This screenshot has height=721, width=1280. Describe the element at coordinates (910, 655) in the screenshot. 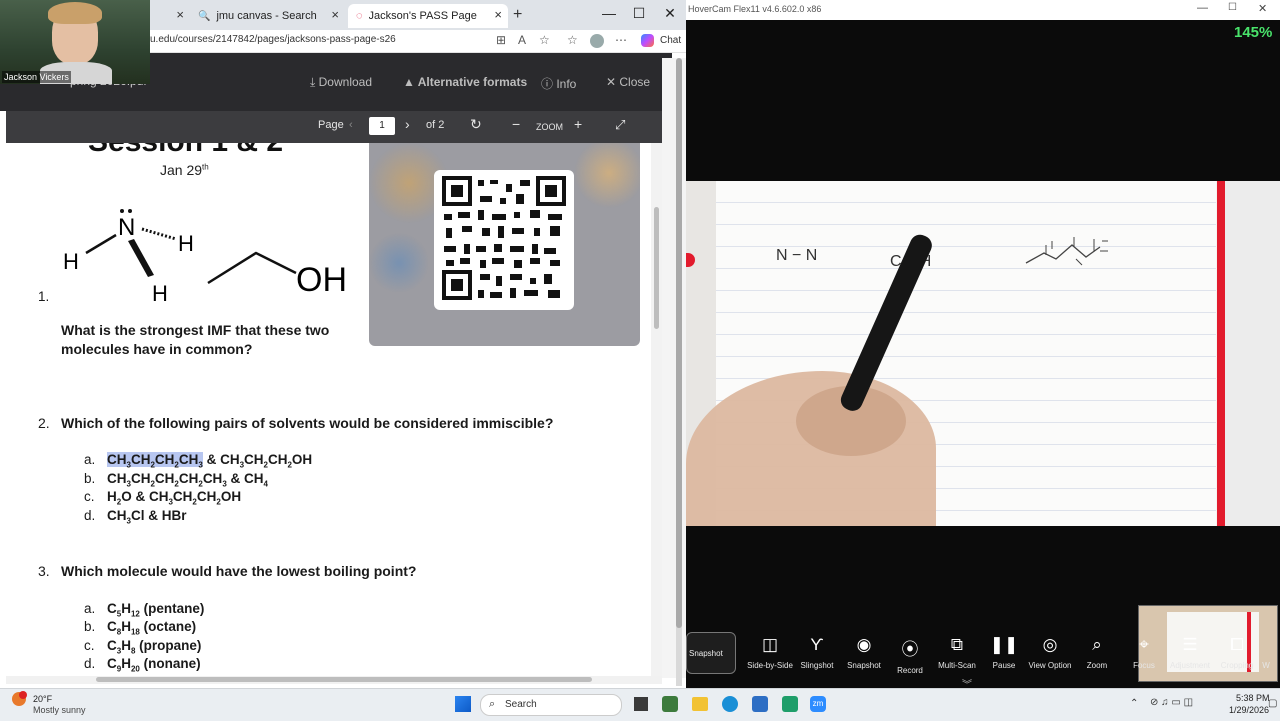

I see `record-button: ⦿ Record` at that location.